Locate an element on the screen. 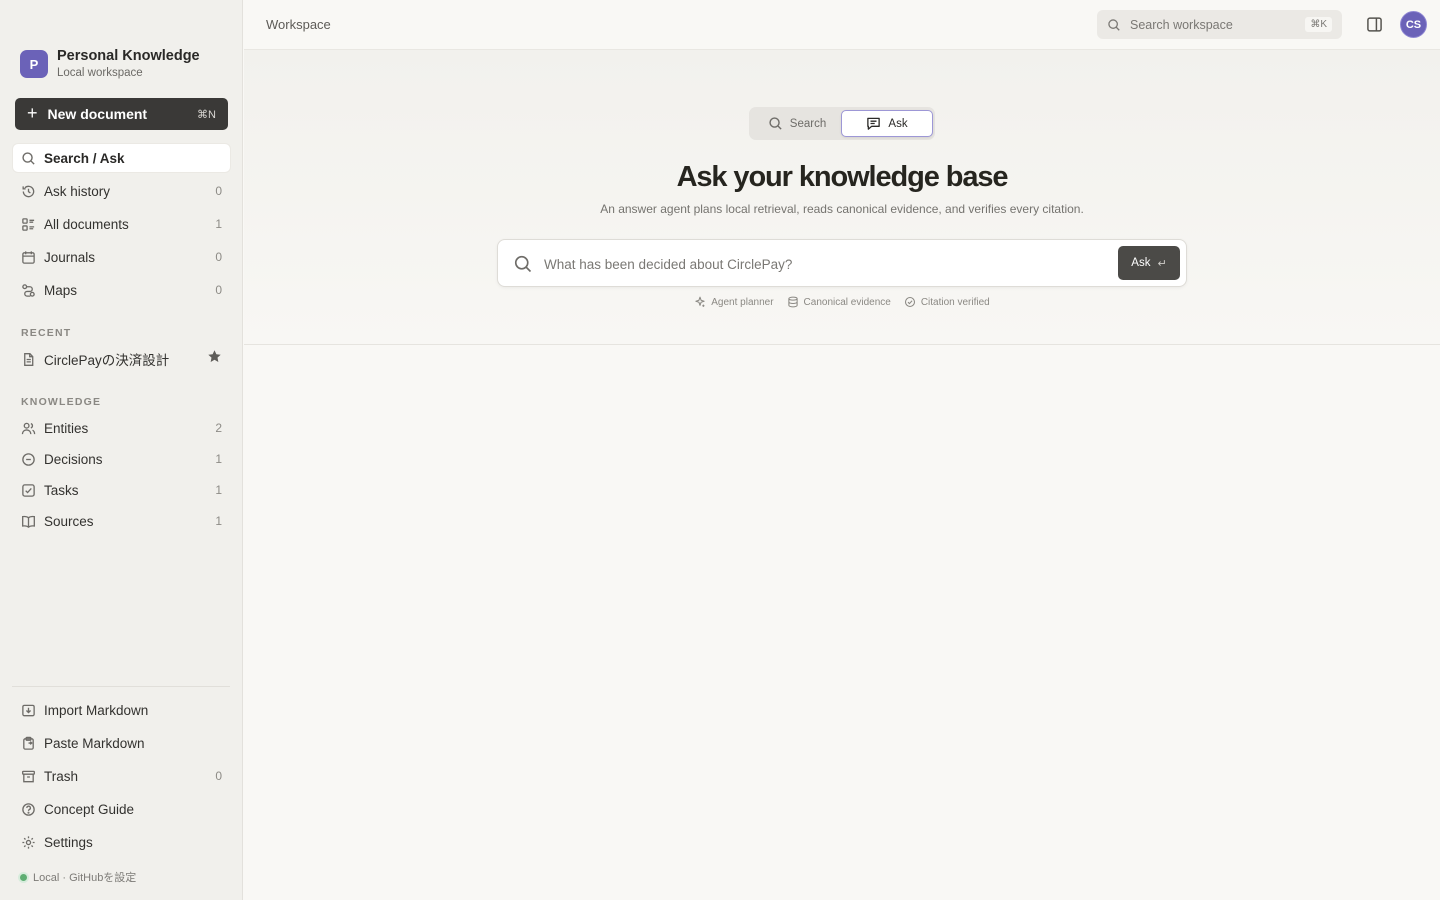  nav-label: Trash is located at coordinates (61, 776).